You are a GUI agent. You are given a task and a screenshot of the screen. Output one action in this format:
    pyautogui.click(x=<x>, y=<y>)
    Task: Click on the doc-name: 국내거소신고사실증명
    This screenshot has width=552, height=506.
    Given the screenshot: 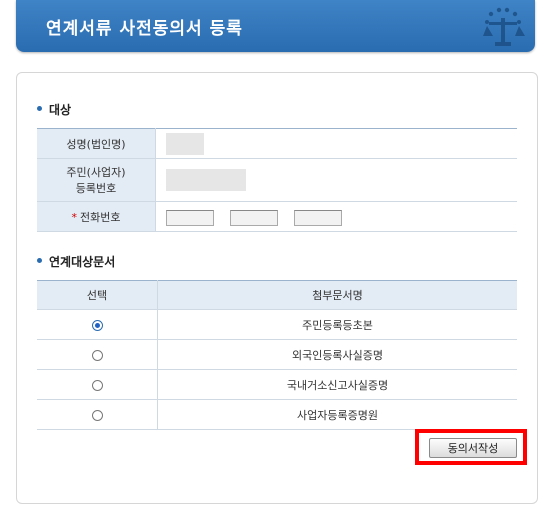 What is the action you would take?
    pyautogui.click(x=337, y=384)
    